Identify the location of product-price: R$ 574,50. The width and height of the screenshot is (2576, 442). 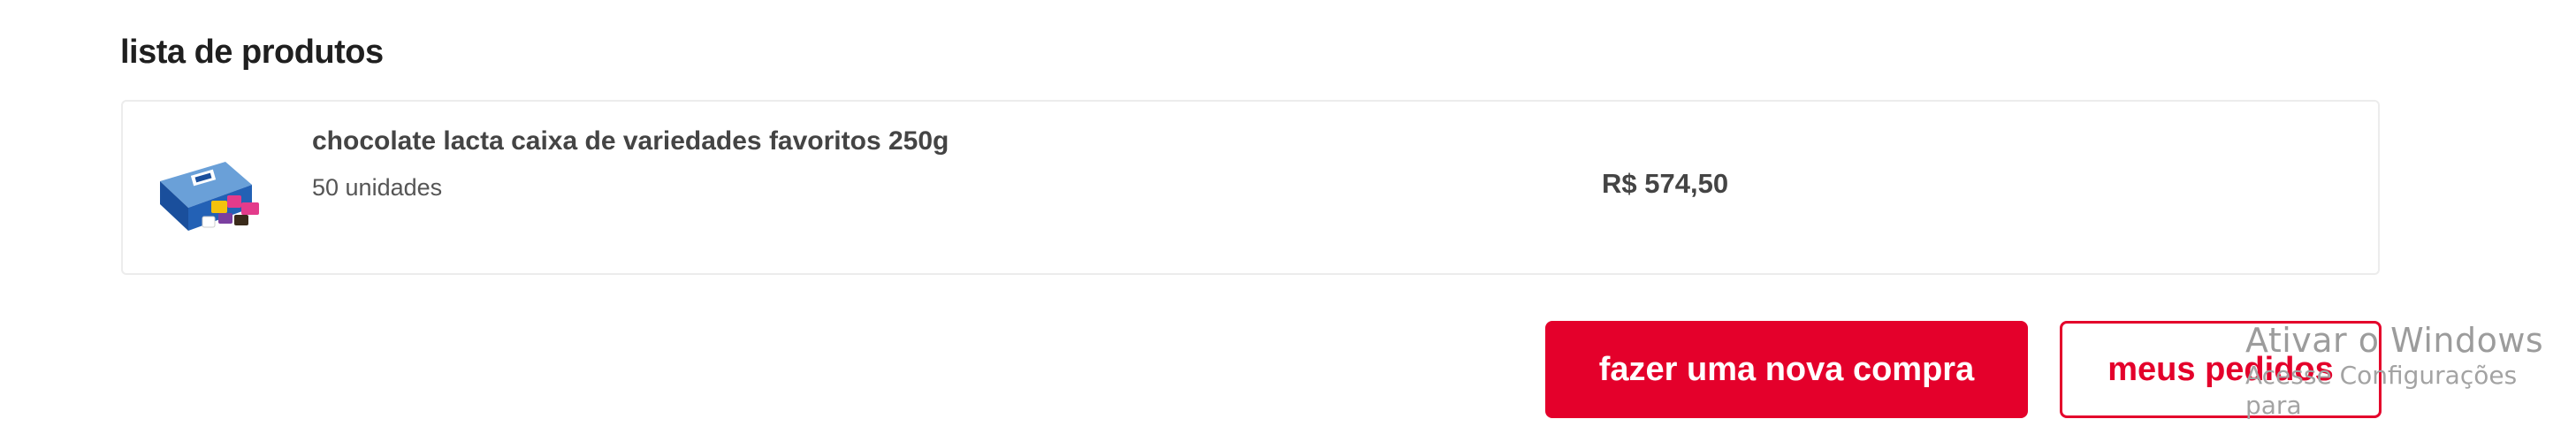
(1665, 183).